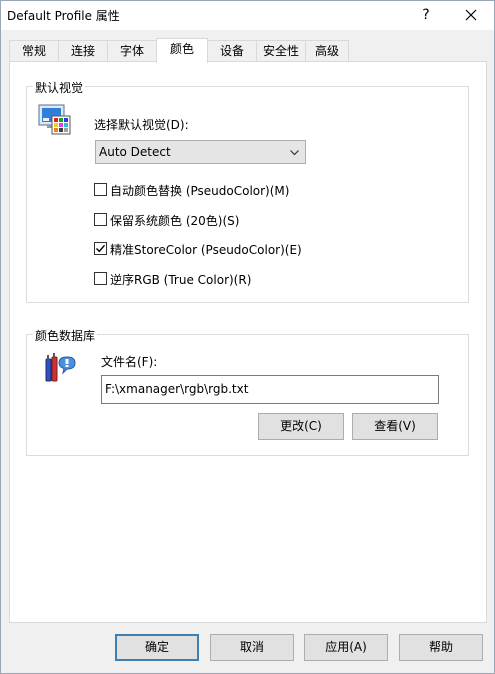 This screenshot has height=674, width=495. I want to click on palette-monitor-icon, so click(54, 119).